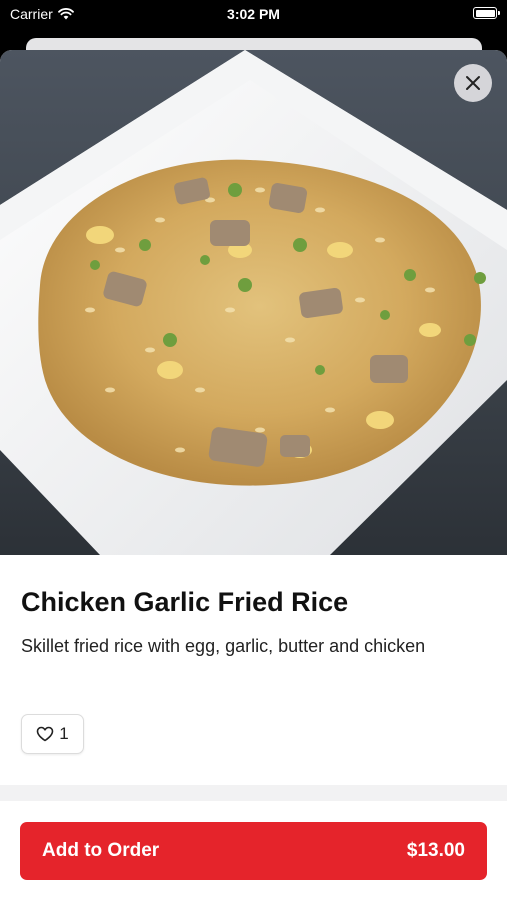  I want to click on like-button: 1, so click(52, 734).